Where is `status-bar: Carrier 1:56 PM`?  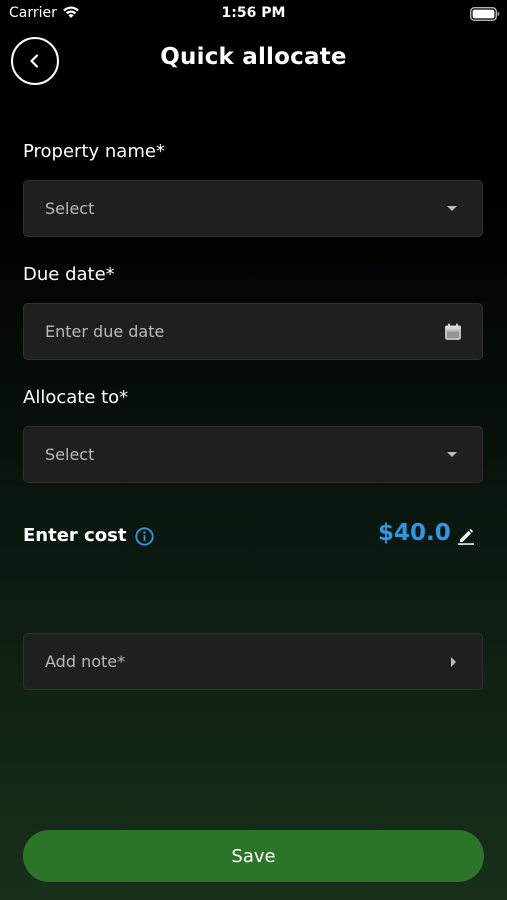
status-bar: Carrier 1:56 PM is located at coordinates (253, 14).